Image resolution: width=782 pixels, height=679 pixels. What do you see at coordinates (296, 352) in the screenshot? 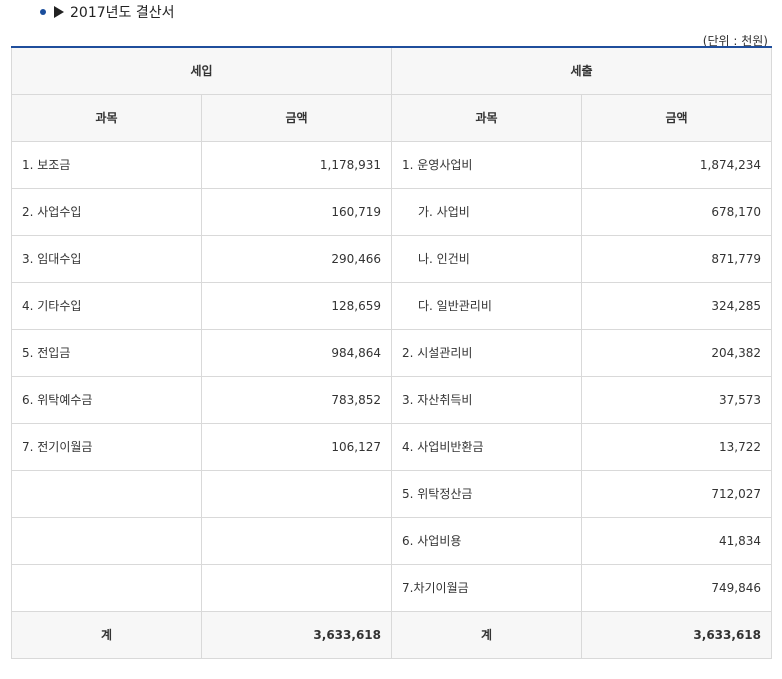
I see `income-amount: 984,864` at bounding box center [296, 352].